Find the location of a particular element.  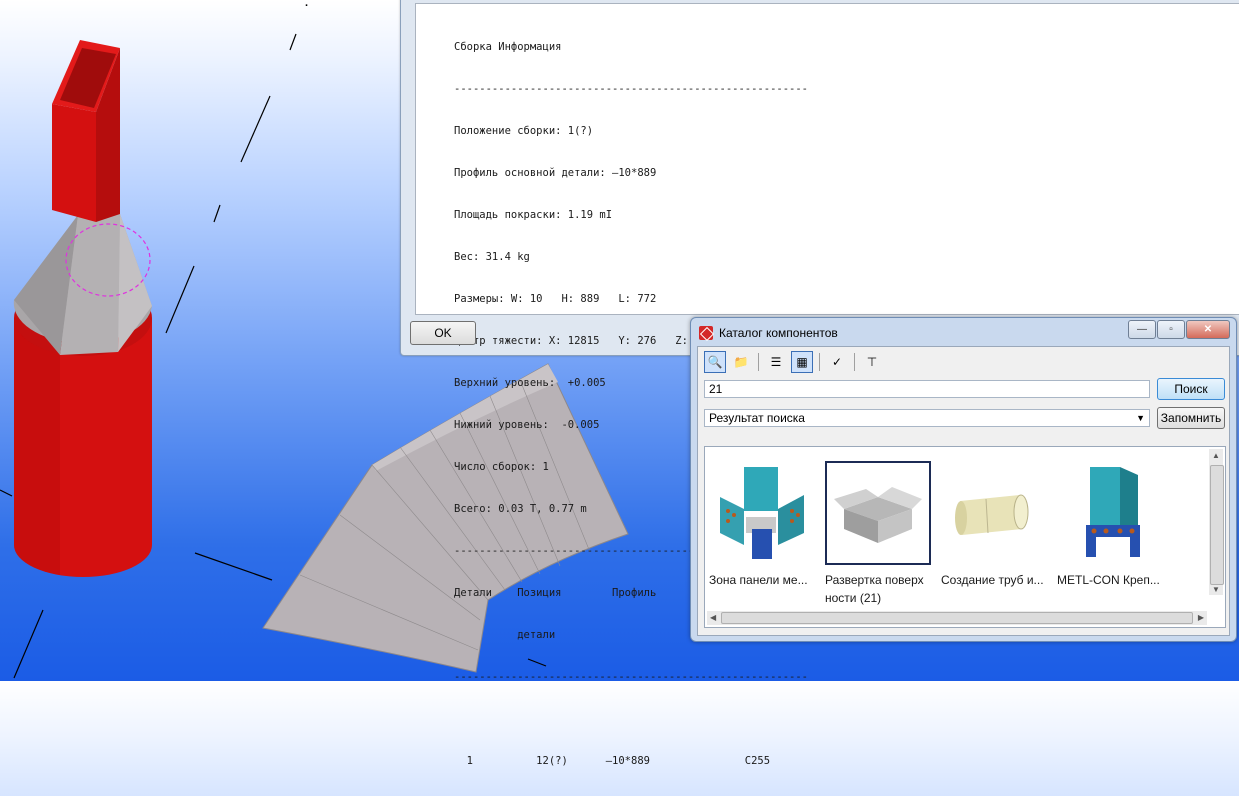

sheet-unfold-thumbnail-icon is located at coordinates (878, 513).